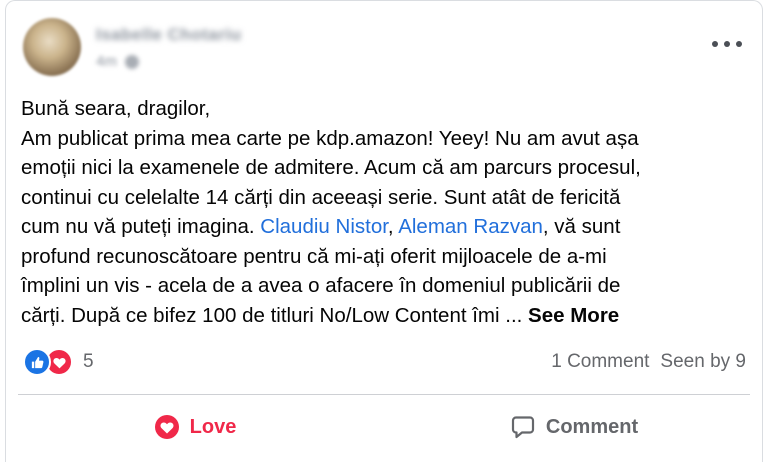 Image resolution: width=768 pixels, height=462 pixels. What do you see at coordinates (592, 426) in the screenshot?
I see `comment-button-label: Comment` at bounding box center [592, 426].